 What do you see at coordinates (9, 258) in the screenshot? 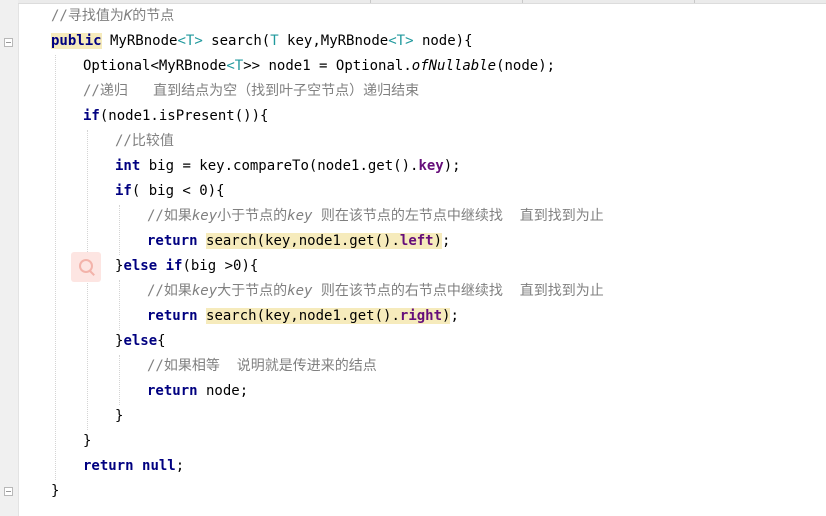
I see `editor-gutter` at bounding box center [9, 258].